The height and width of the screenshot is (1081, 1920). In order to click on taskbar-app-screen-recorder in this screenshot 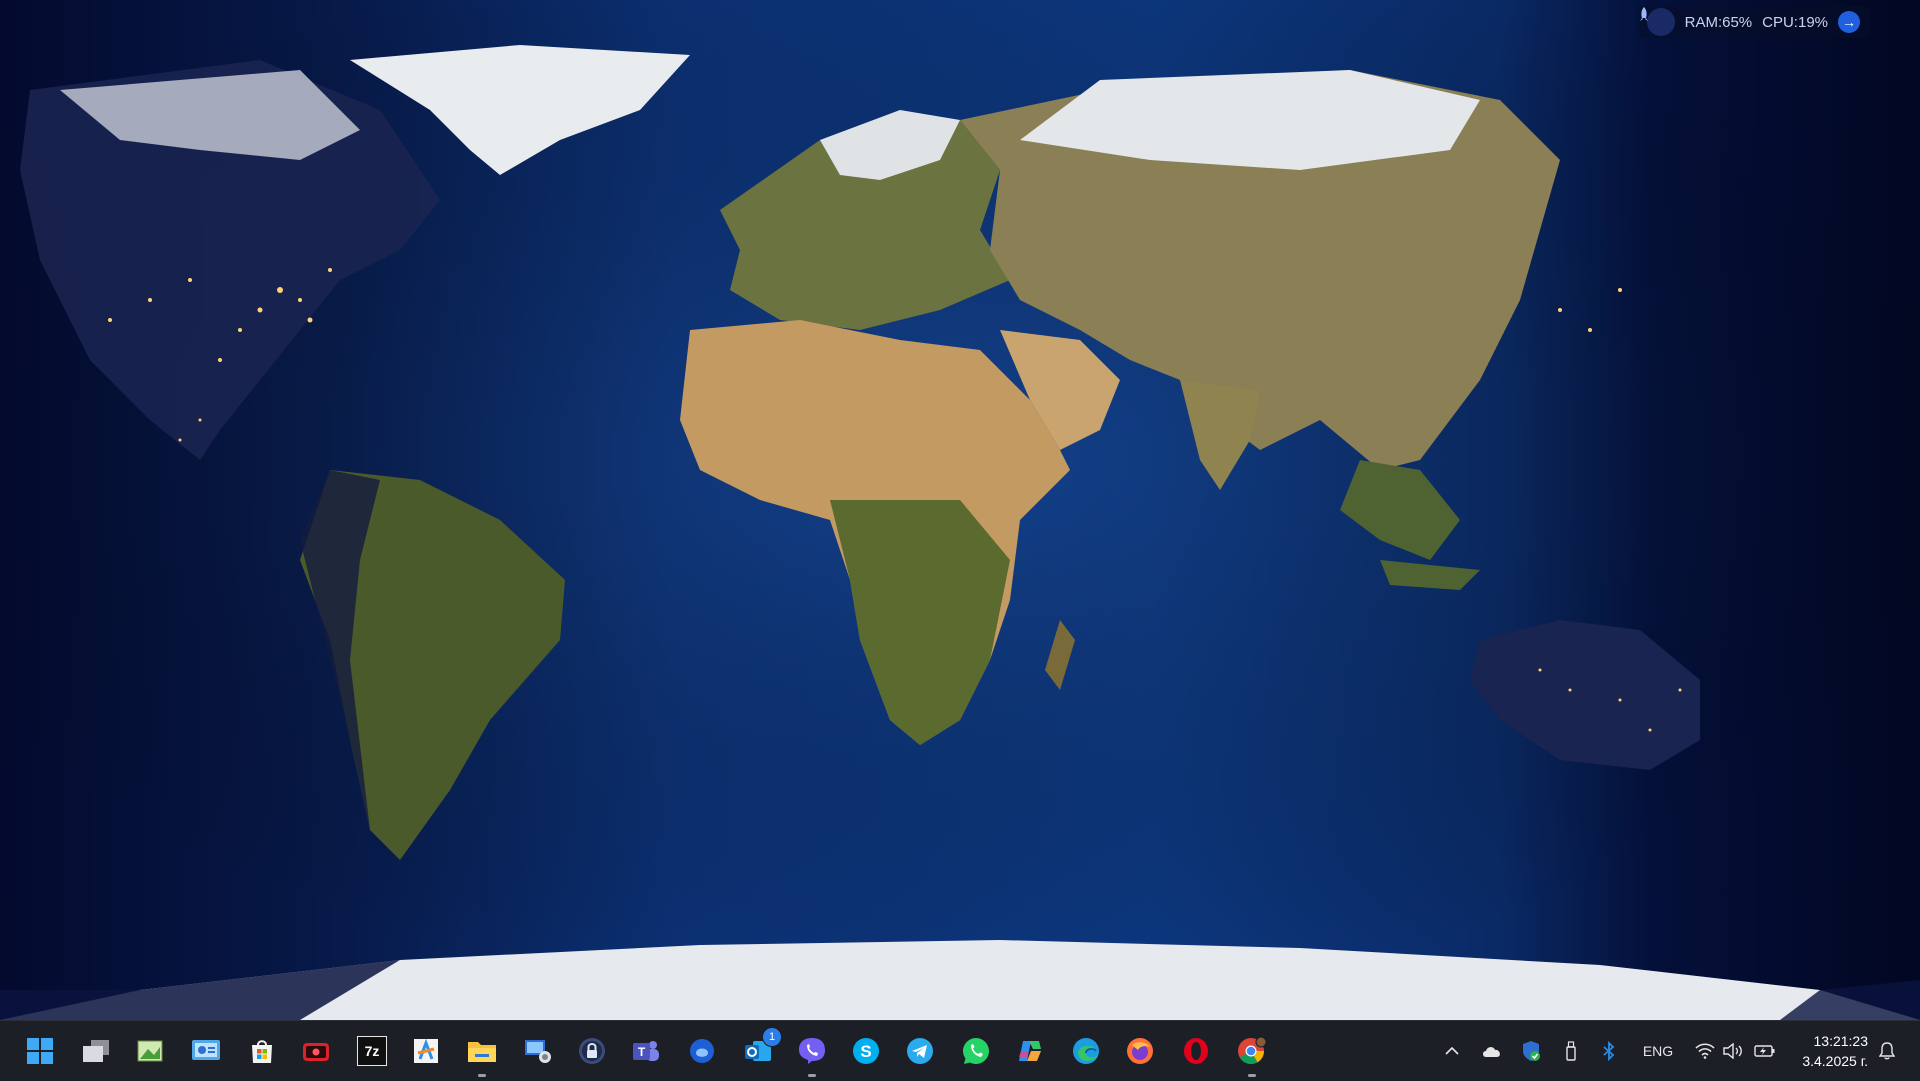, I will do `click(316, 1051)`.